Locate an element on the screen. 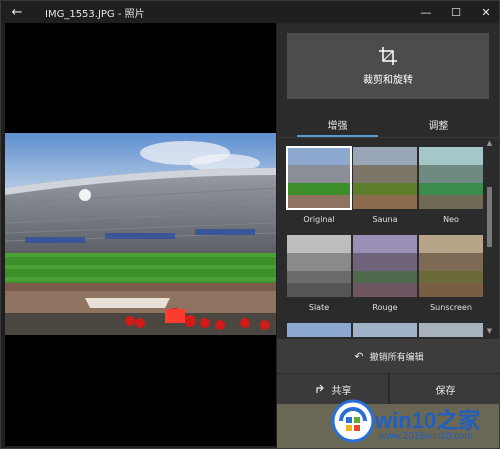 This screenshot has width=500, height=449. filter-original: Original is located at coordinates (319, 185).